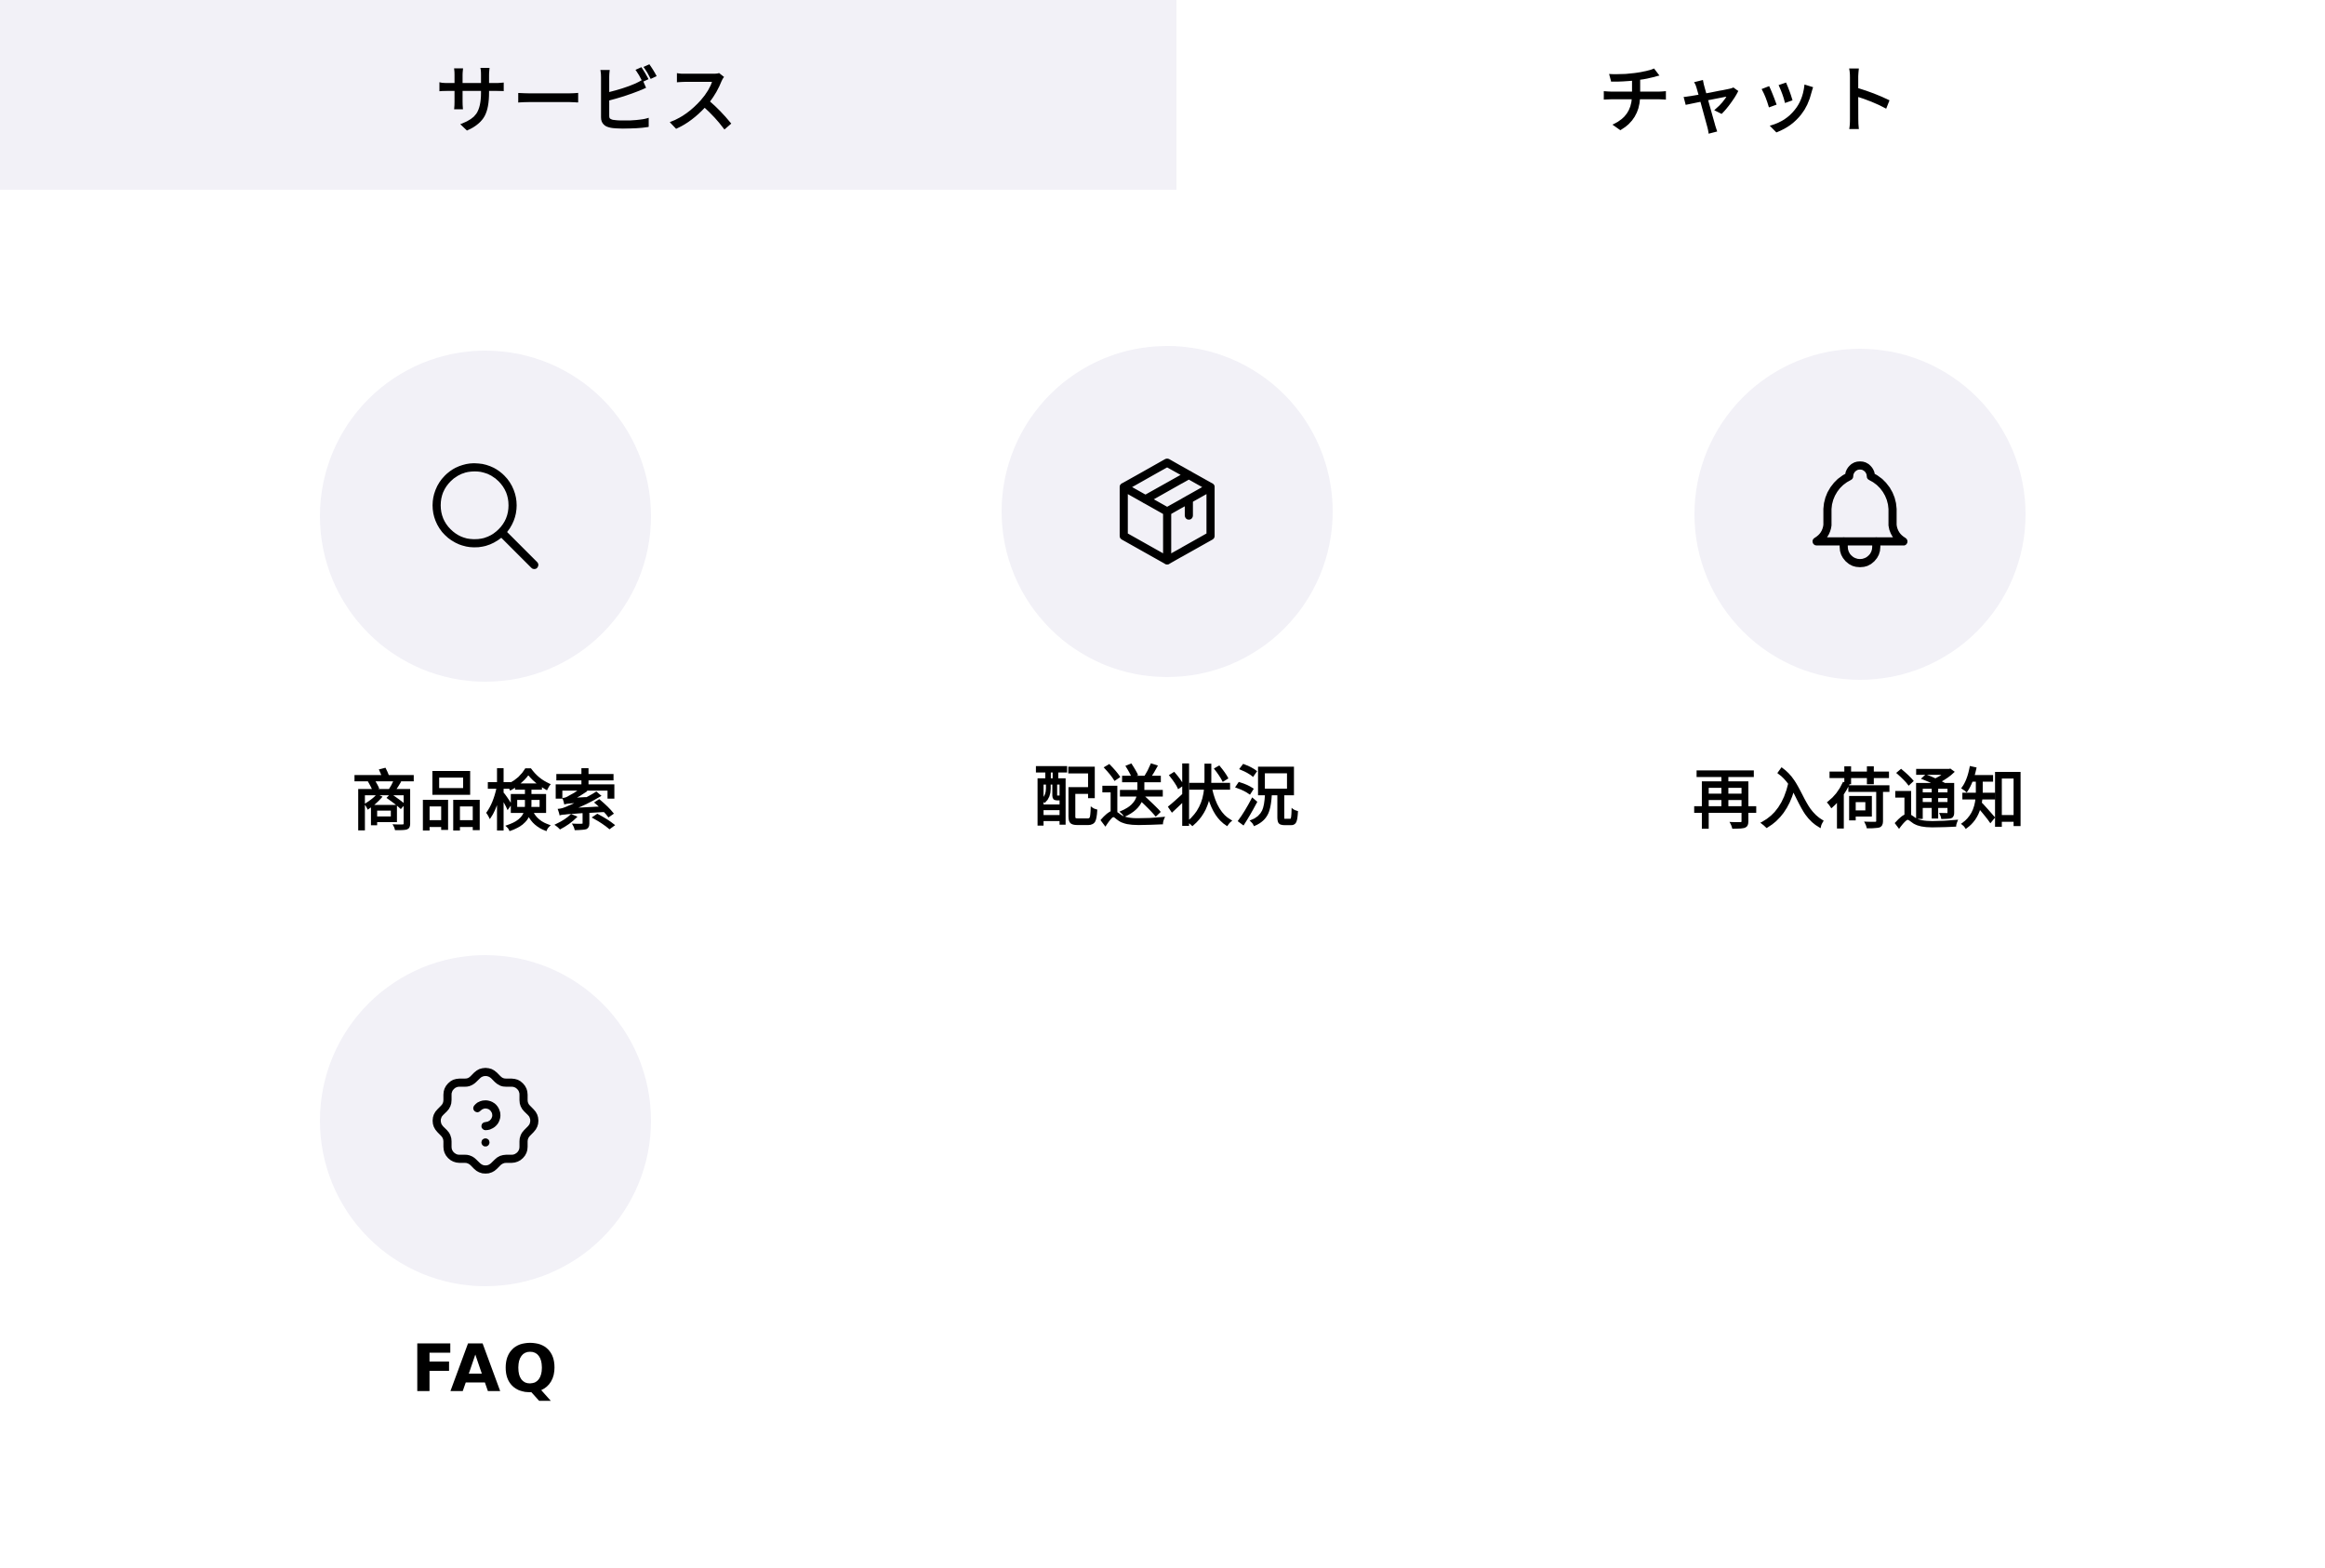 This screenshot has width=2325, height=1568. I want to click on service-item-label: 商品検索, so click(485, 802).